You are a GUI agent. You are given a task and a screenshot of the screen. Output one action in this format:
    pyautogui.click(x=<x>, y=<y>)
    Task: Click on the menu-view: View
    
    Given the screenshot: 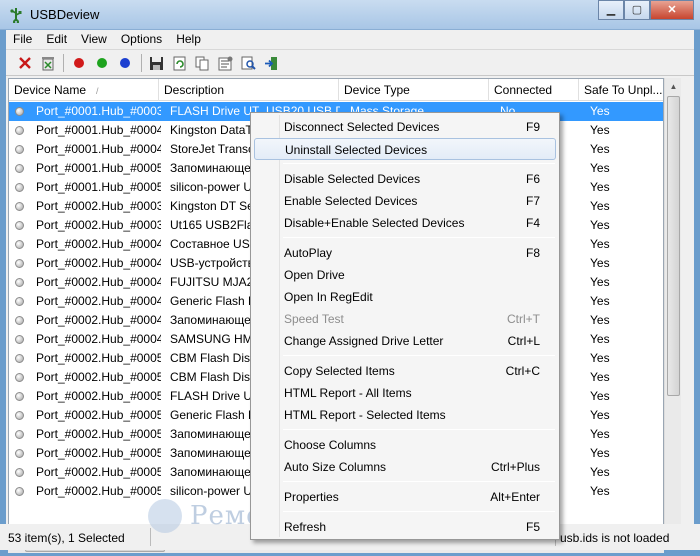 What is the action you would take?
    pyautogui.click(x=94, y=39)
    